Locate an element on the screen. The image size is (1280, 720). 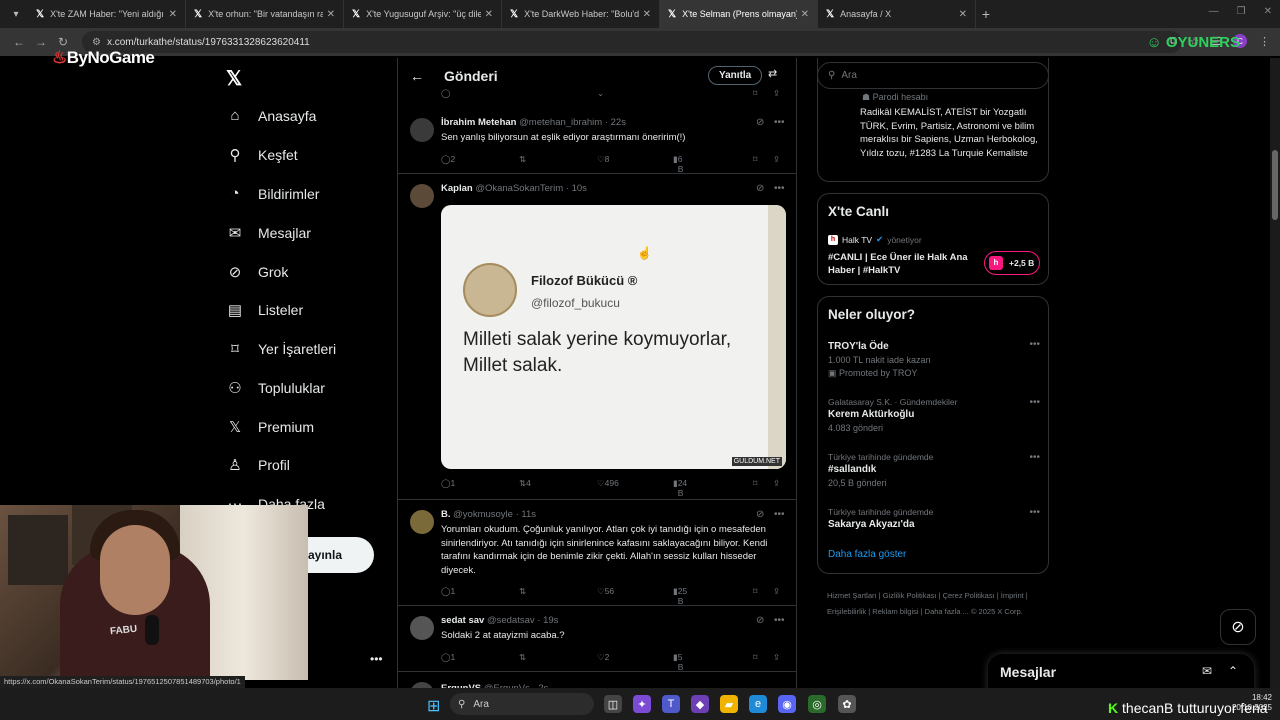
nav-item-bookmarks: ⌑ Yer İşaretleri is located at coordinates (281, 349).